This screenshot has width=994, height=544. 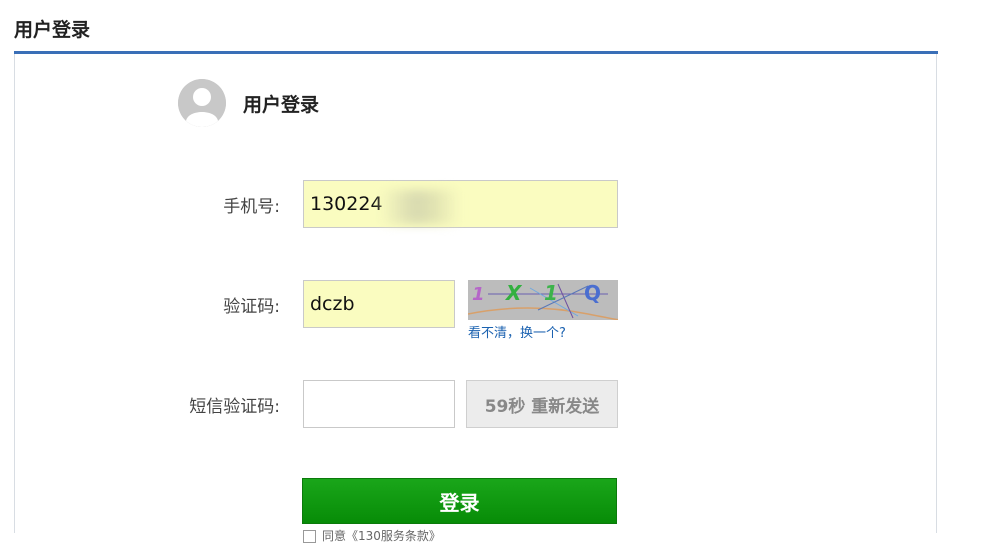 I want to click on captcha-char-2: X, so click(x=513, y=293).